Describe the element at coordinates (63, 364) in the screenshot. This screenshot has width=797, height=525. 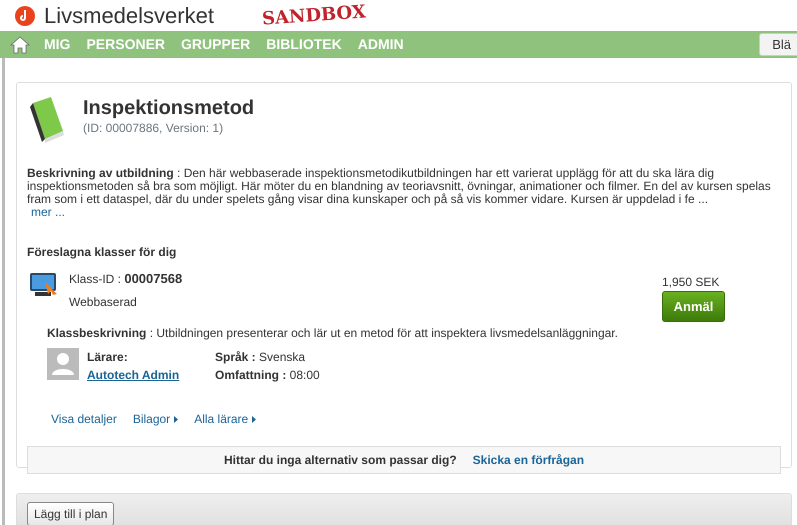
I see `avatar-icon` at that location.